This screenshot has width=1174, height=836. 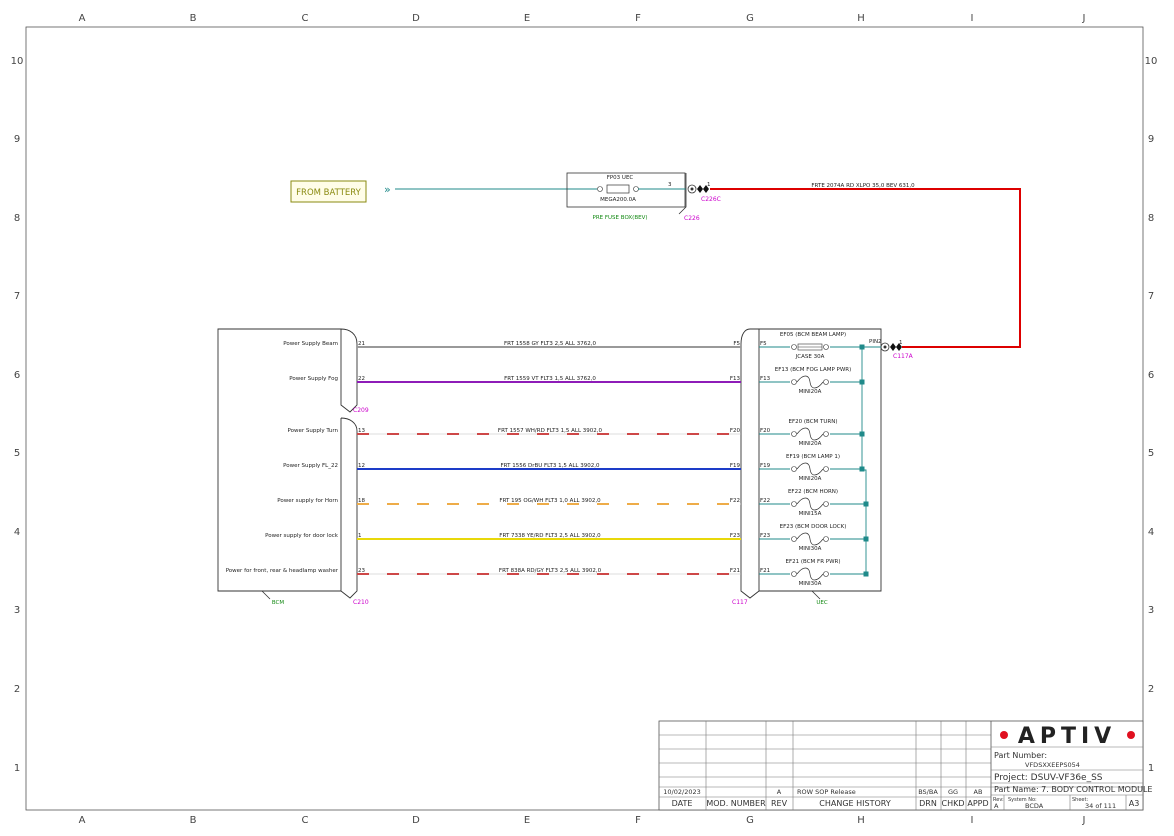 What do you see at coordinates (972, 18) in the screenshot?
I see `grid-col-top: I` at bounding box center [972, 18].